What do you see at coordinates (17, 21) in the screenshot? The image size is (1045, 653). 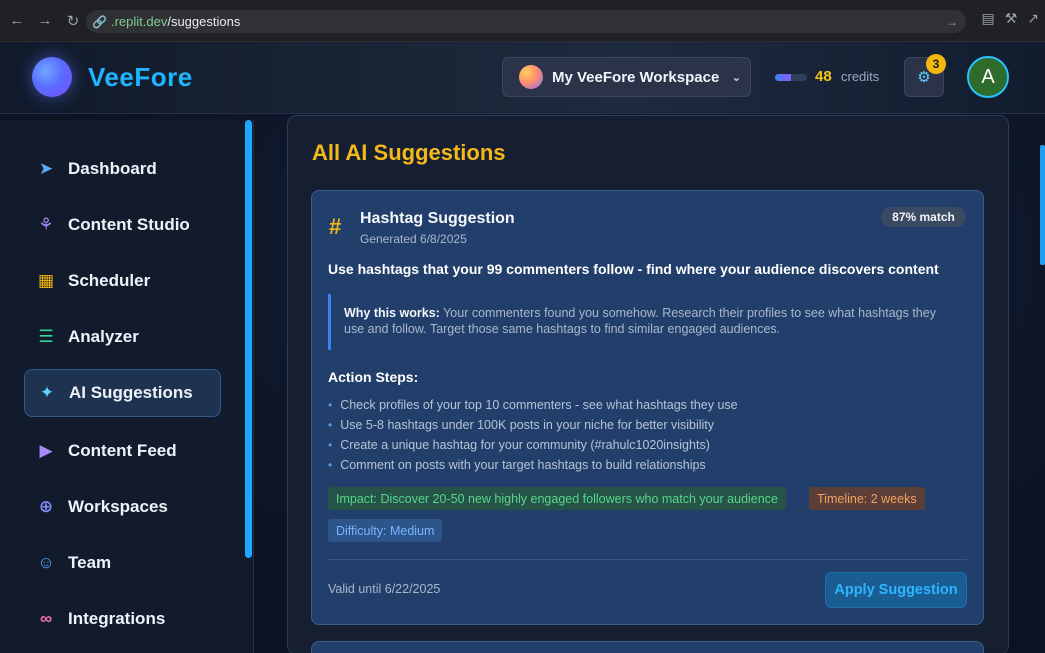 I see `back-icon: ←` at bounding box center [17, 21].